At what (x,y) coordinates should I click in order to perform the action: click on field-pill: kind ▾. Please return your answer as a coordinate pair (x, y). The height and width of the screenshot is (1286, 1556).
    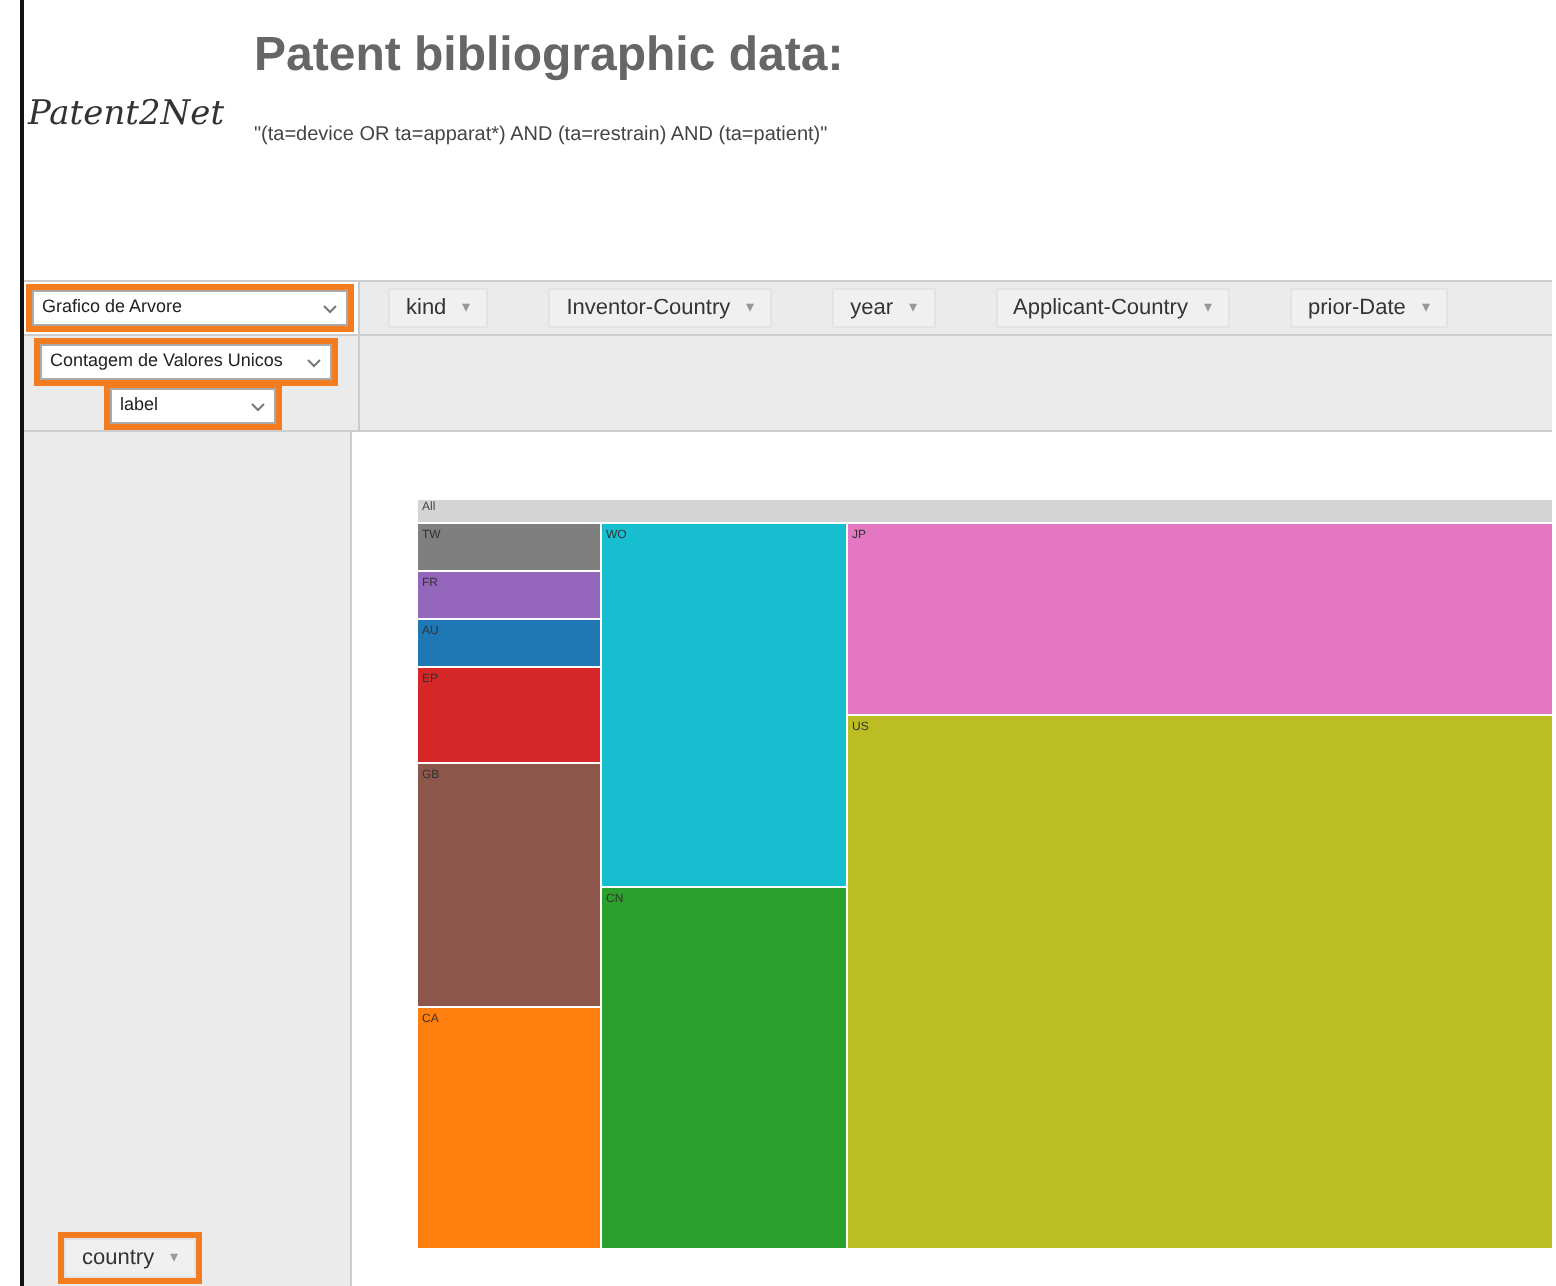
    Looking at the image, I should click on (438, 308).